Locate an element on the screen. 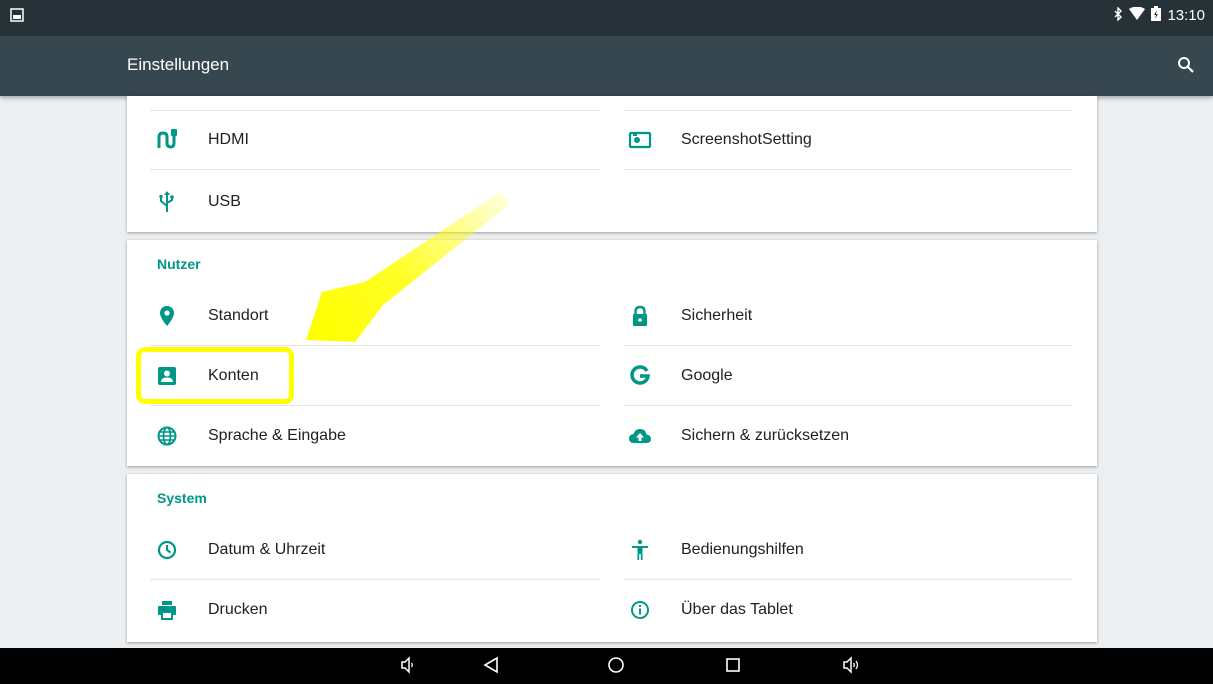 This screenshot has height=684, width=1213. setting-label: Drucken is located at coordinates (238, 609).